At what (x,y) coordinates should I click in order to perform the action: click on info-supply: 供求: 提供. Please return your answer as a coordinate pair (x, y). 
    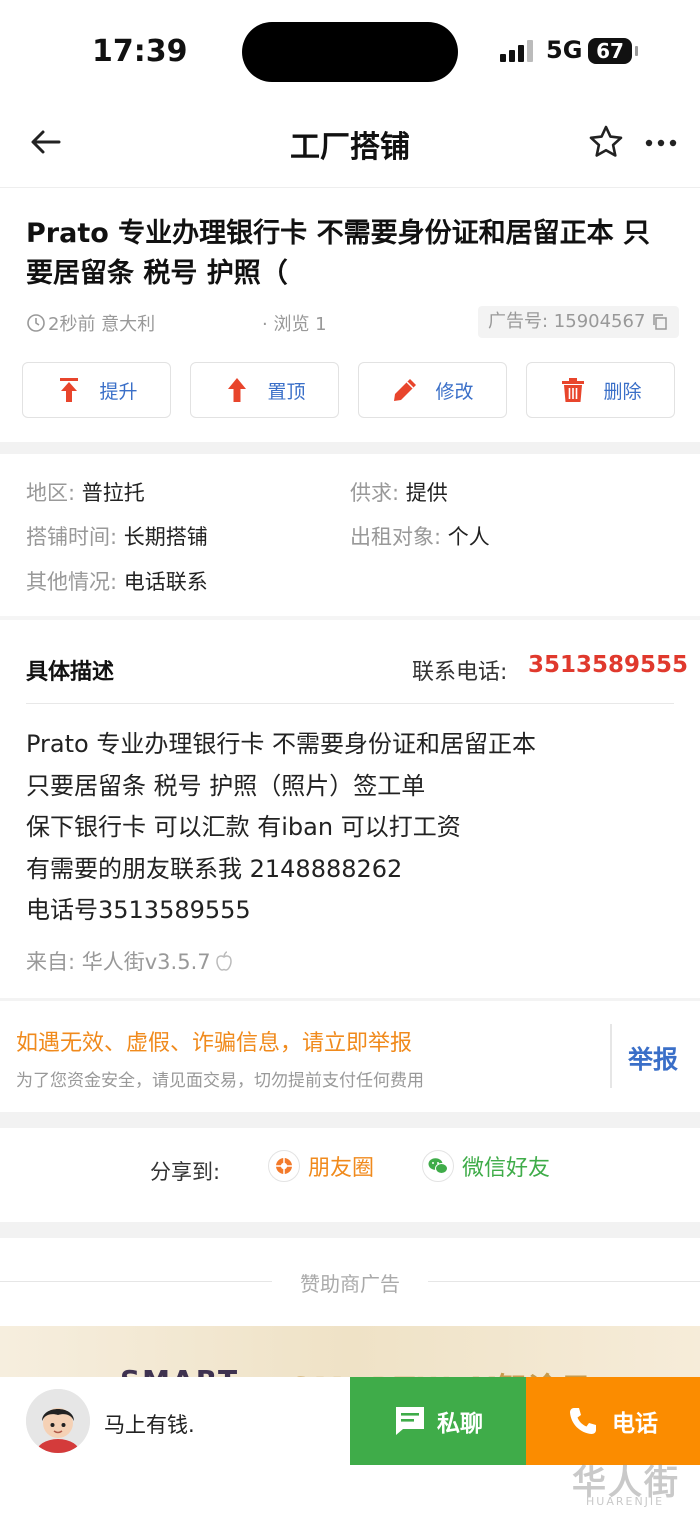
    Looking at the image, I should click on (399, 492).